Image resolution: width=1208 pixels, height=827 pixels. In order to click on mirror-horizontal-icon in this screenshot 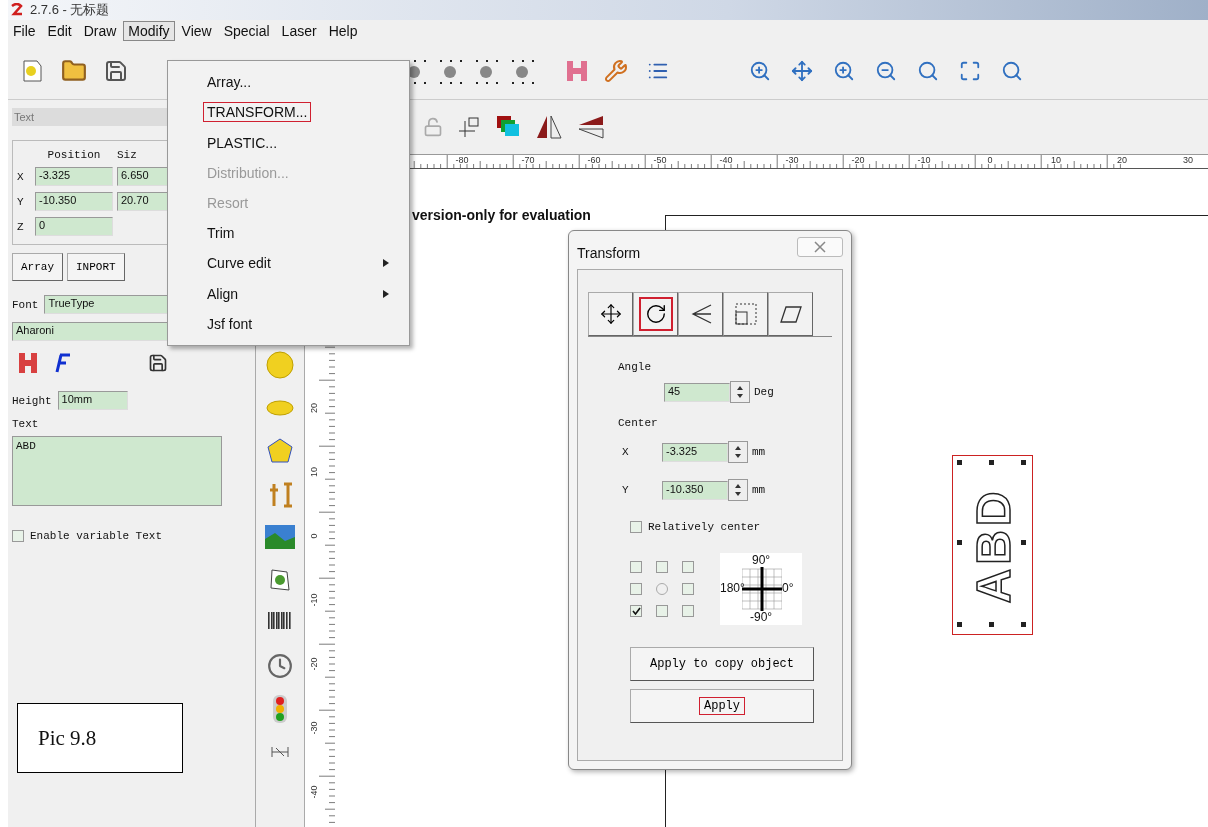, I will do `click(549, 127)`.